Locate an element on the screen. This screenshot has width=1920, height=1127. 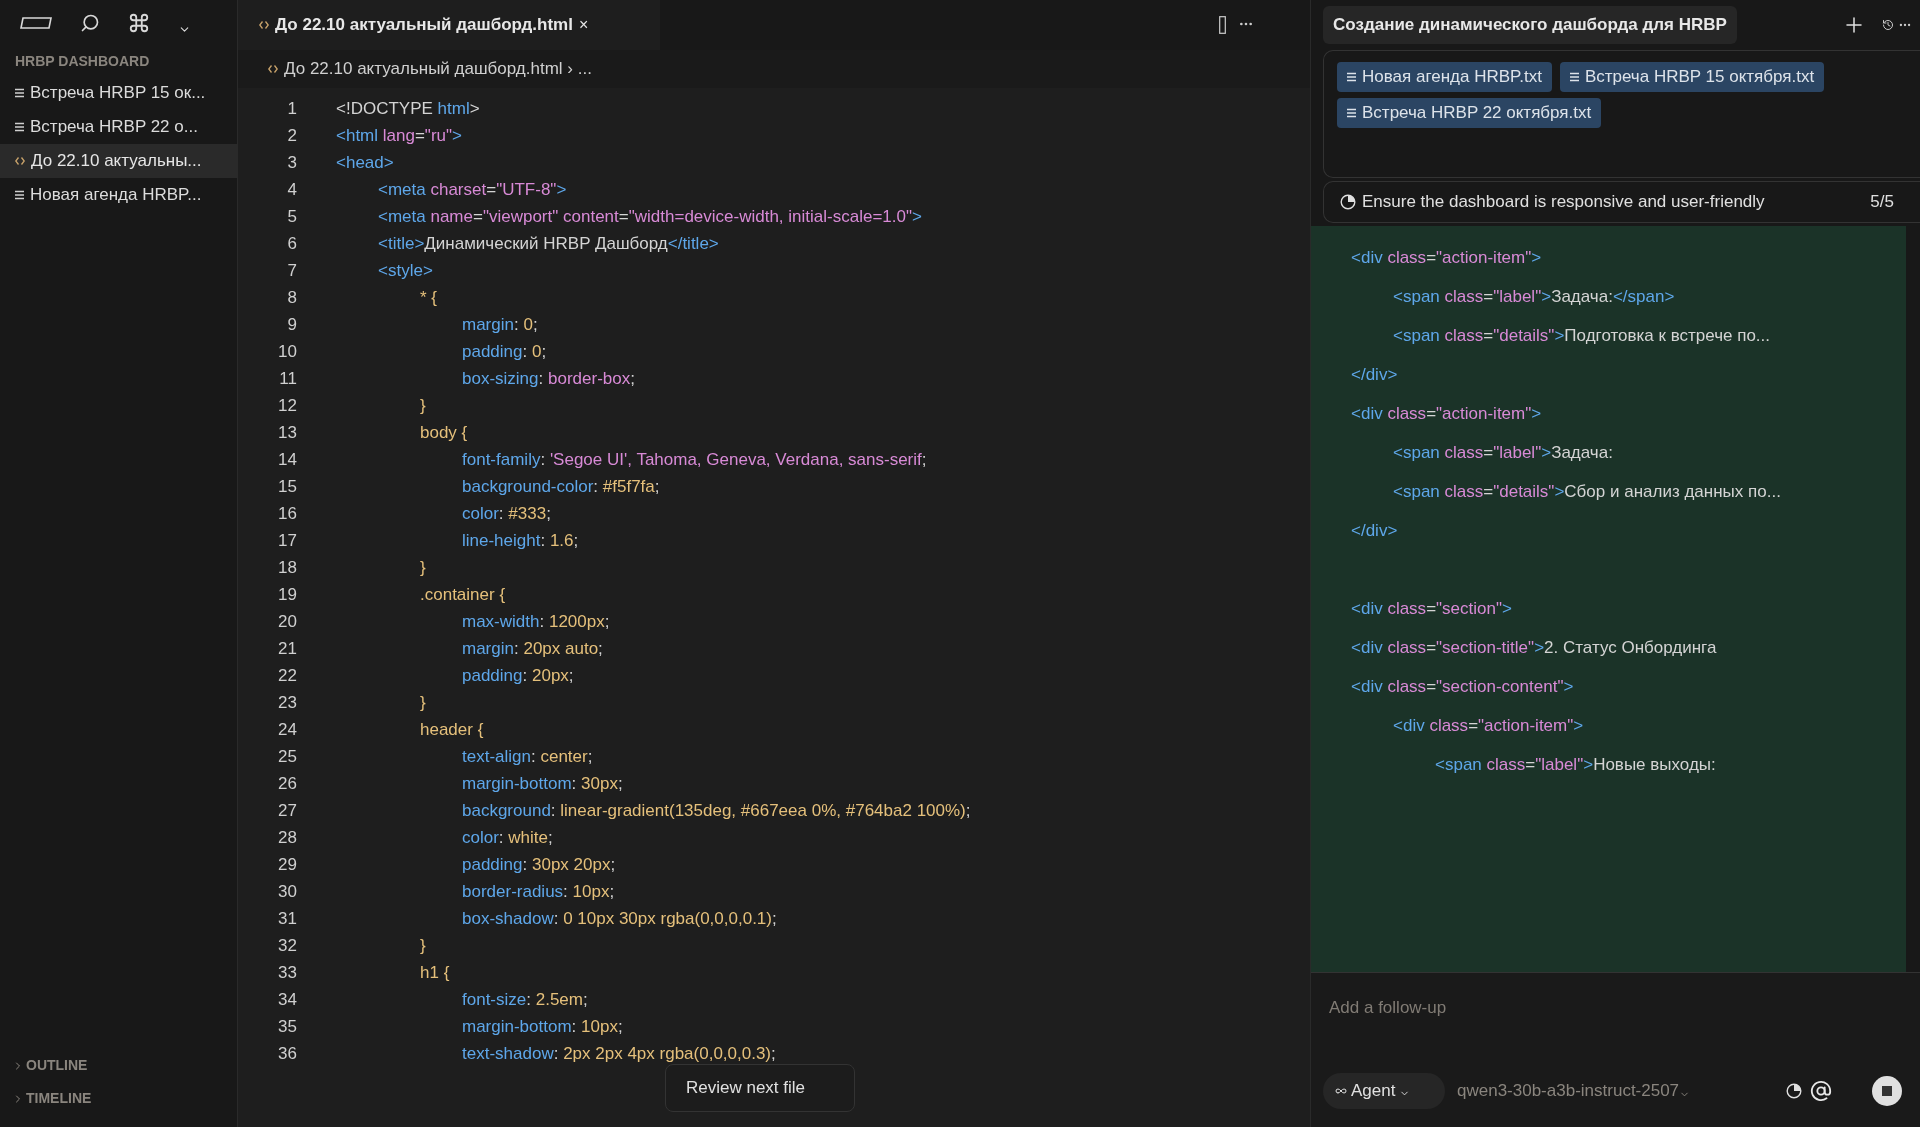
line-number: 31 is located at coordinates (287, 918).